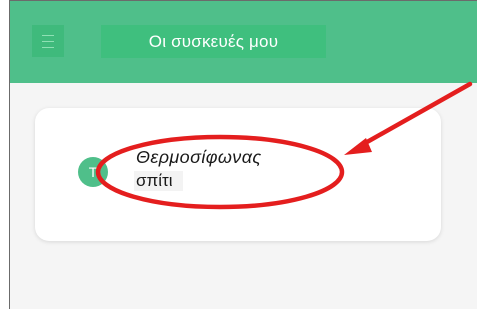 The height and width of the screenshot is (309, 477). What do you see at coordinates (93, 172) in the screenshot?
I see `device-avatar: Τ` at bounding box center [93, 172].